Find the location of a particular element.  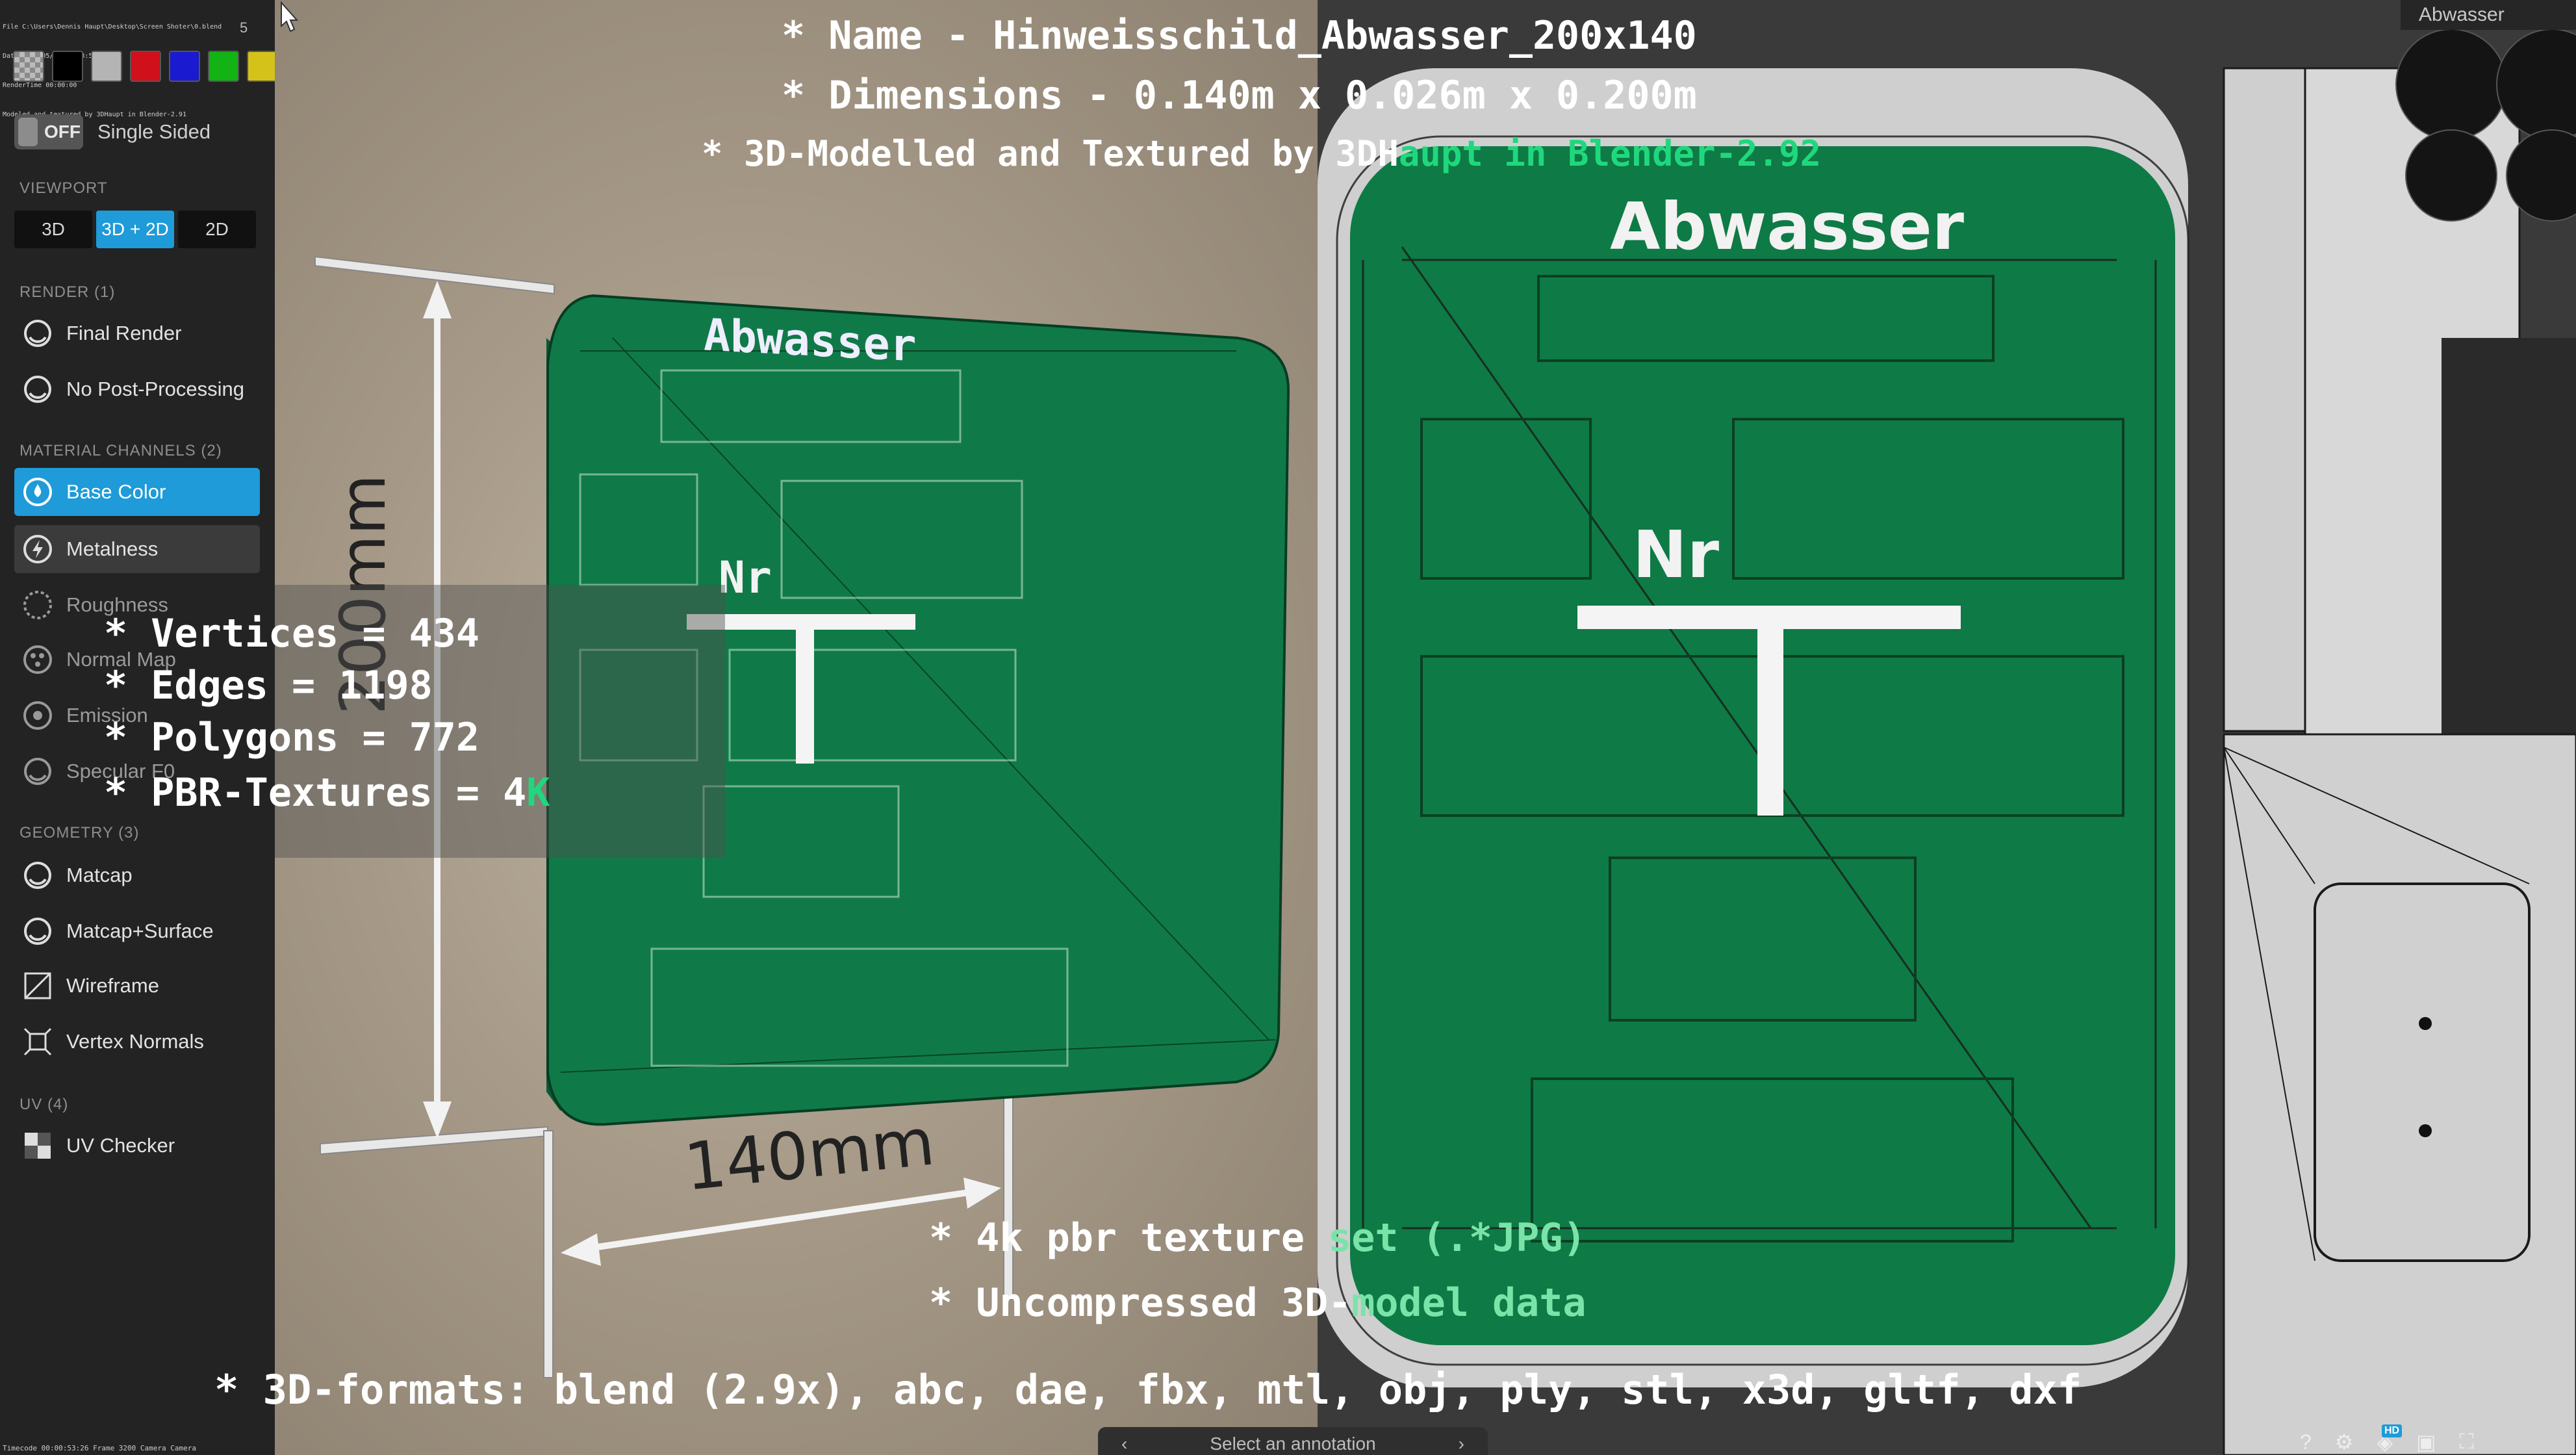

overlay-uncompressed: * Uncompressed 3D-model data is located at coordinates (1257, 1303).